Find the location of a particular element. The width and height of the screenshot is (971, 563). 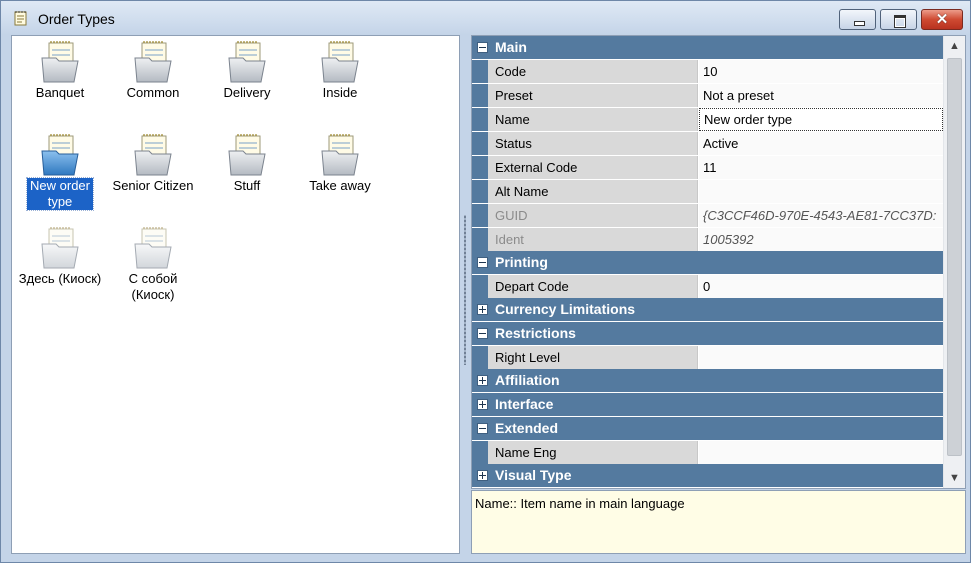

minimize-button is located at coordinates (857, 19).